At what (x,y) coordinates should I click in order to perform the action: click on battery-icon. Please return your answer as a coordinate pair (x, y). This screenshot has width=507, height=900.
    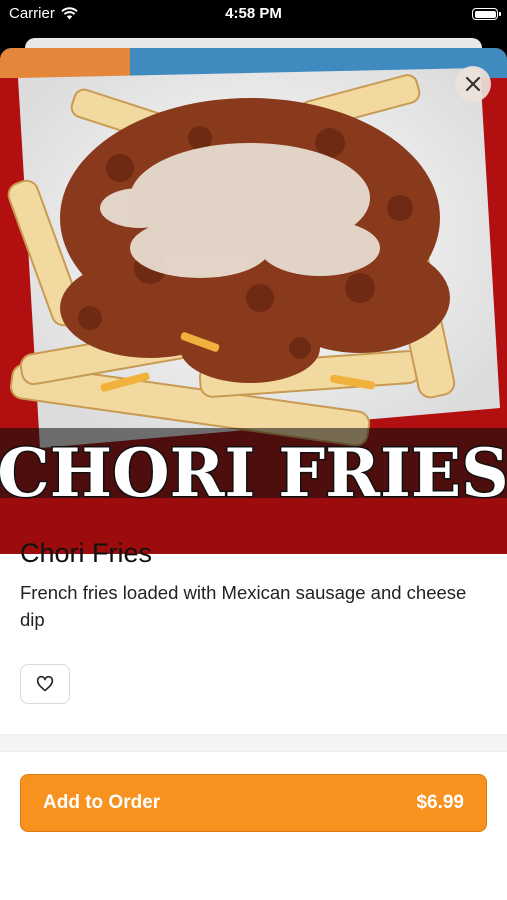
    Looking at the image, I should click on (486, 14).